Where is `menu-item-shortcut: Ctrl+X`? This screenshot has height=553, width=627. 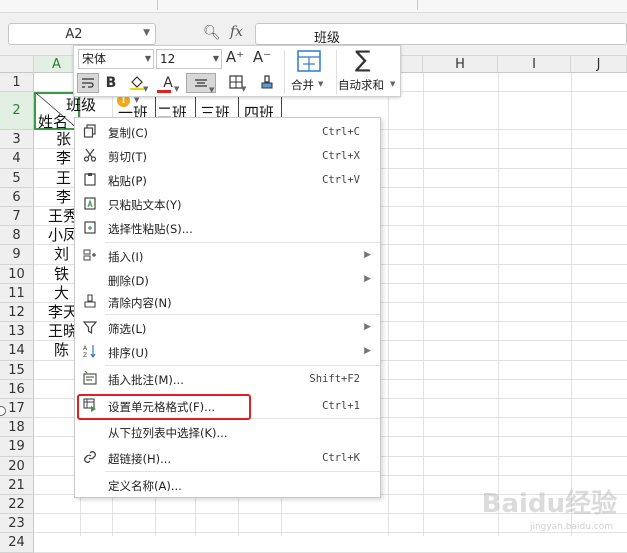 menu-item-shortcut: Ctrl+X is located at coordinates (341, 156).